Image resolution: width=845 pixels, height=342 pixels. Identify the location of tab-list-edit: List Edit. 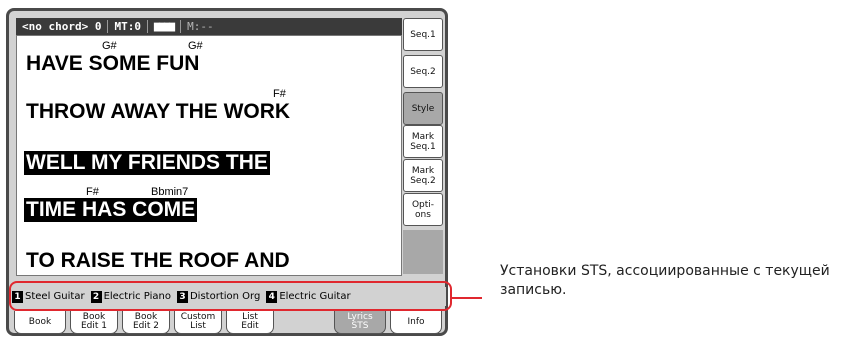
(250, 322).